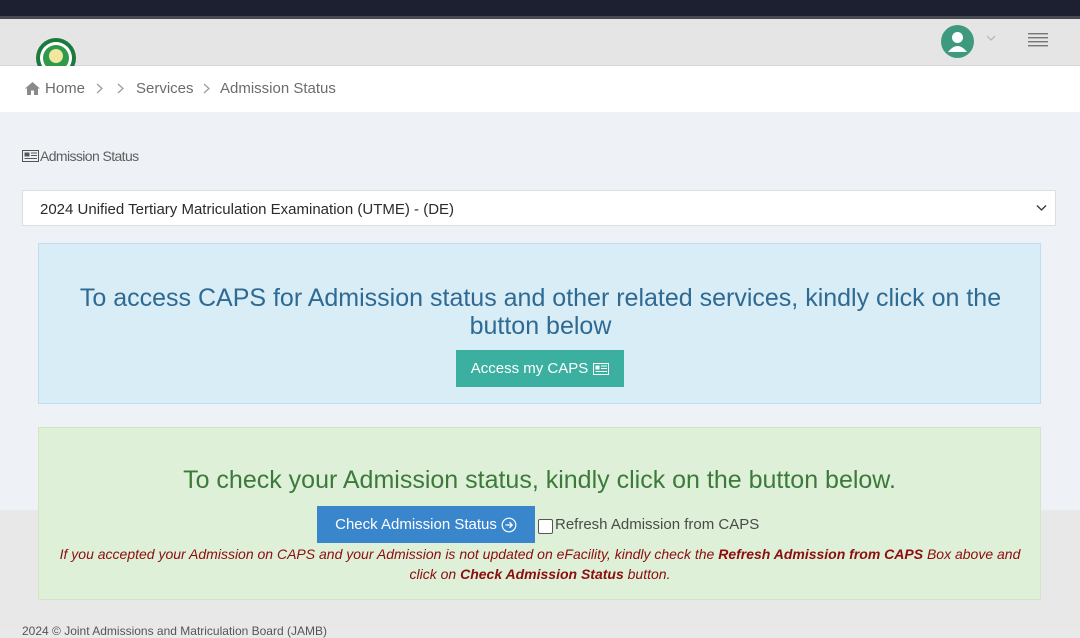 The width and height of the screenshot is (1080, 638). What do you see at coordinates (278, 88) in the screenshot?
I see `breadcrumb-current: Admission Status` at bounding box center [278, 88].